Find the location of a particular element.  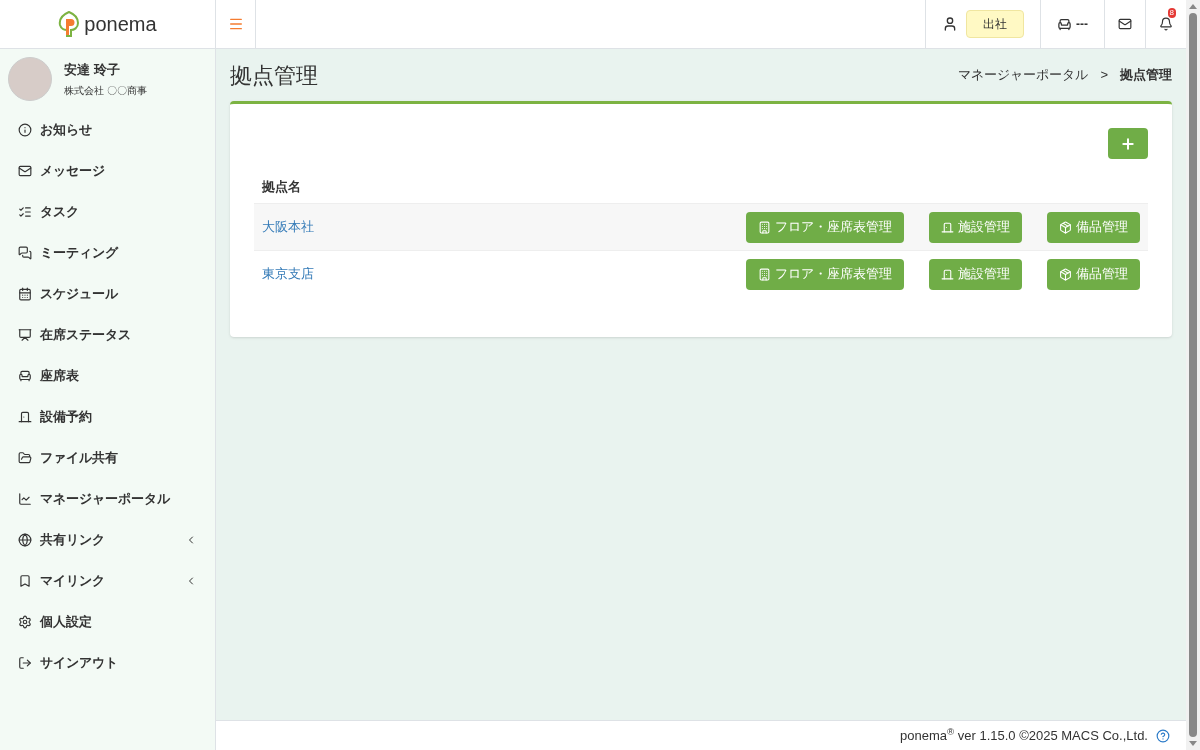

add-button is located at coordinates (1128, 143).